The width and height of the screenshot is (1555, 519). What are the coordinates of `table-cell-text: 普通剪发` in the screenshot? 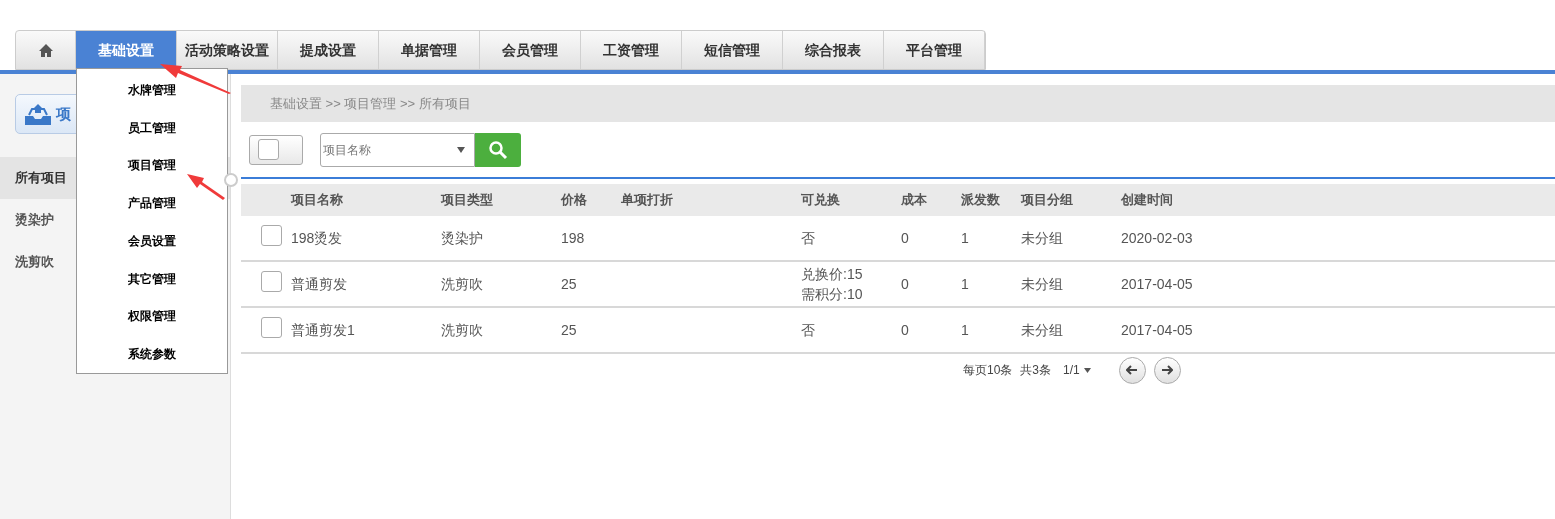 It's located at (319, 284).